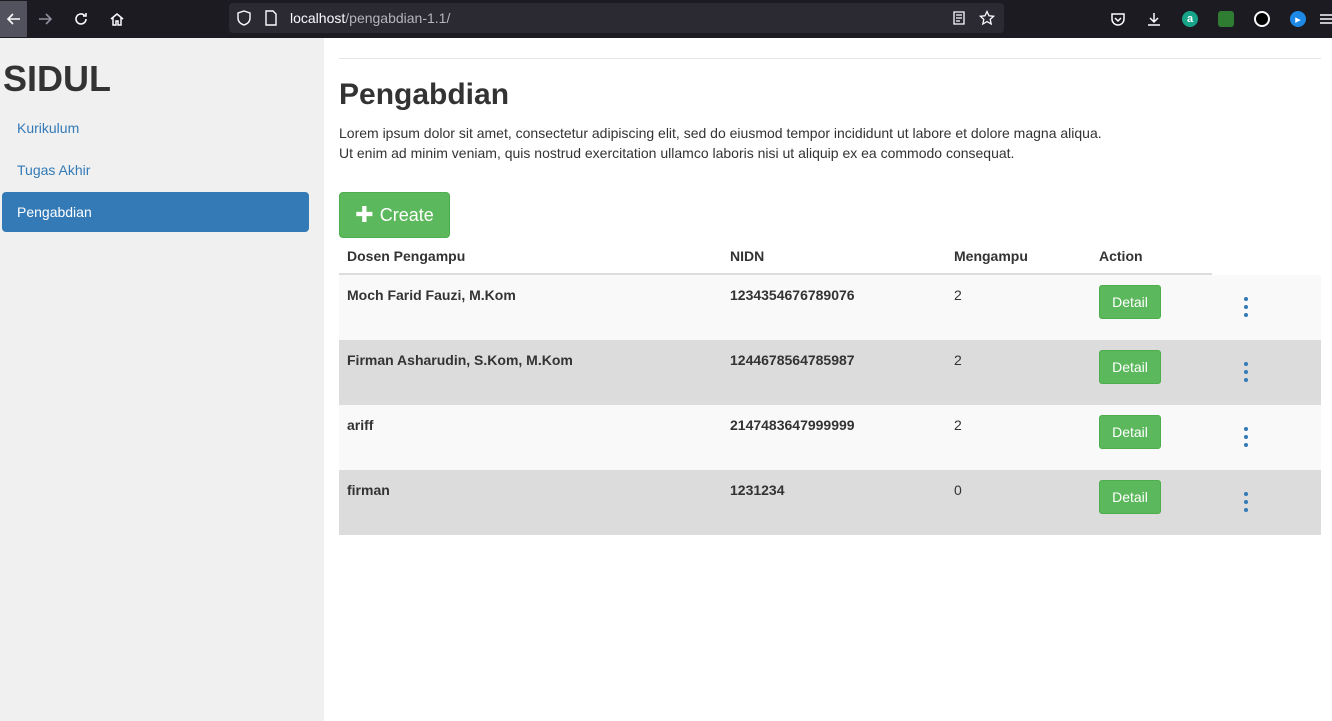 This screenshot has height=721, width=1332. Describe the element at coordinates (958, 490) in the screenshot. I see `cell-mengampu: 0` at that location.